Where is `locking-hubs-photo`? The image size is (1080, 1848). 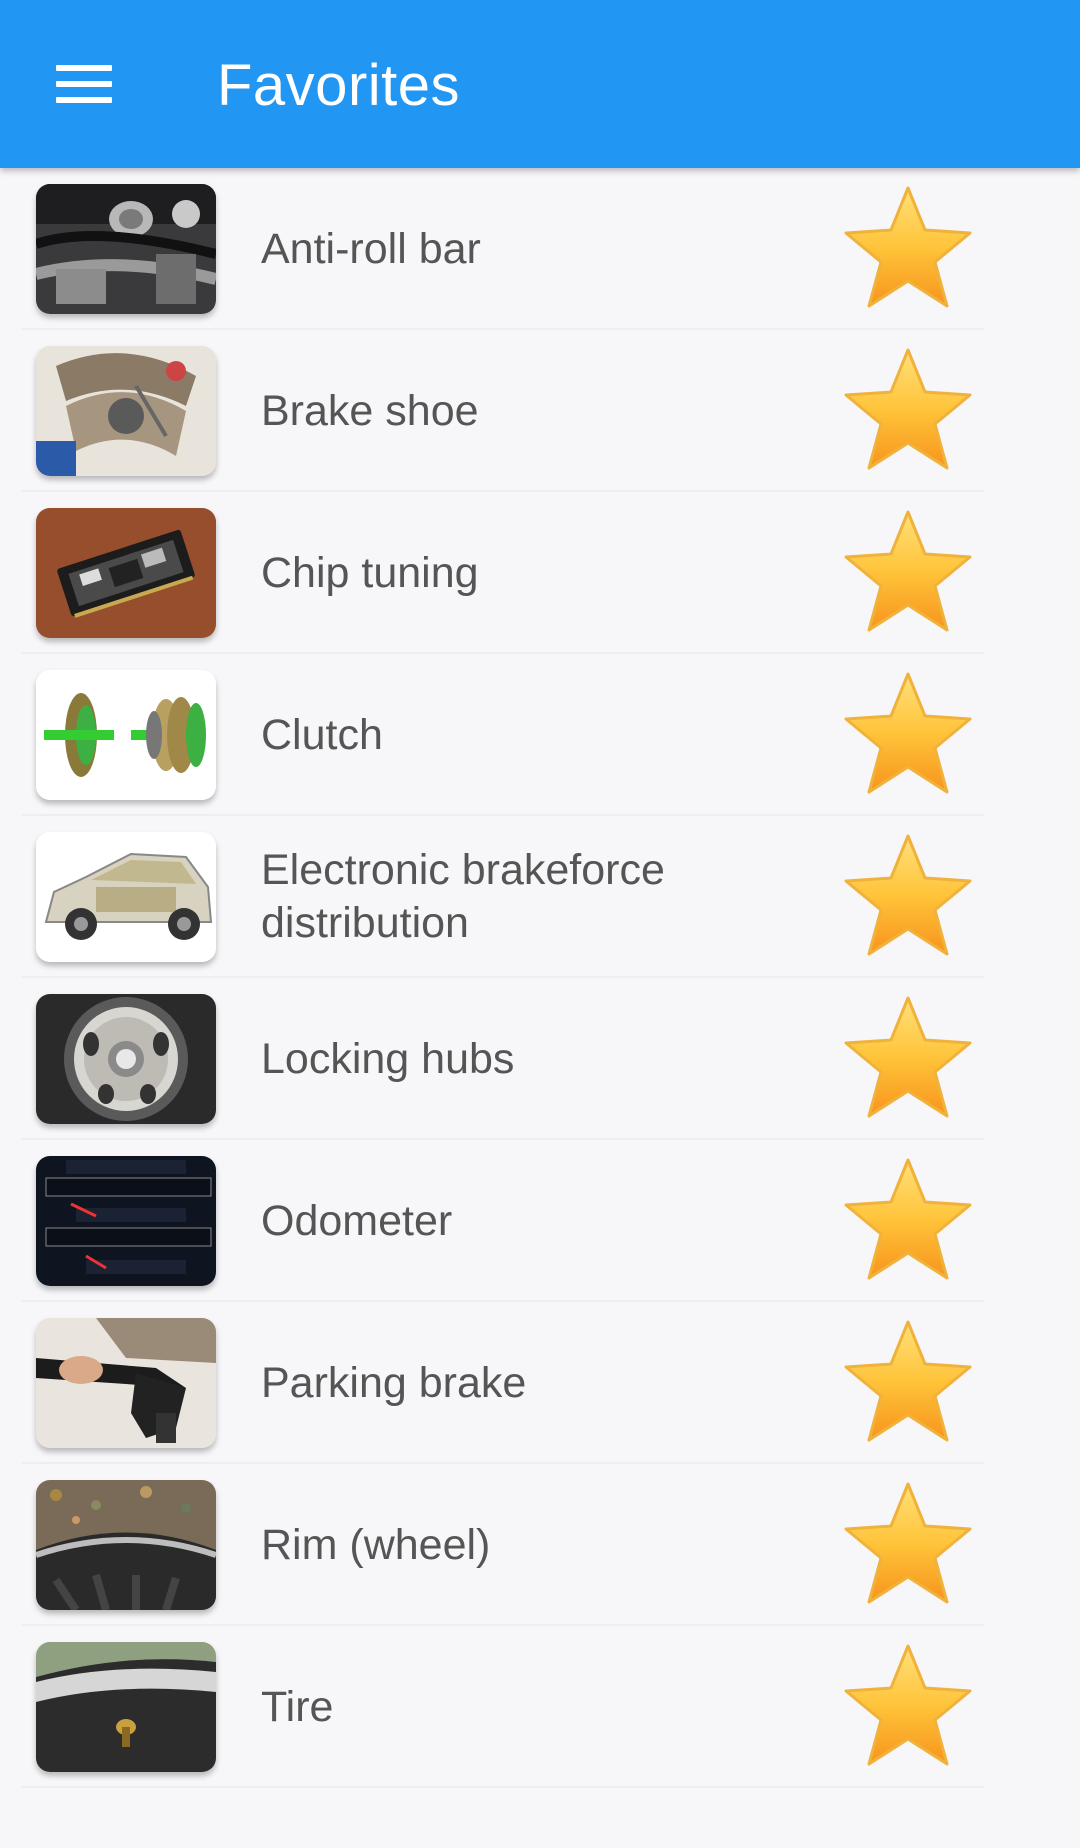 locking-hubs-photo is located at coordinates (126, 1059).